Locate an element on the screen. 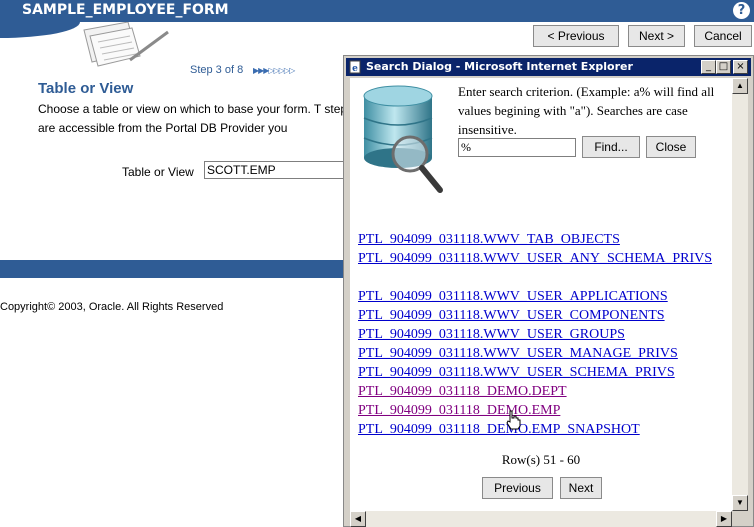 This screenshot has height=527, width=754. app-header: SAMPLE_EMPLOYEE_FORM ? is located at coordinates (377, 11).